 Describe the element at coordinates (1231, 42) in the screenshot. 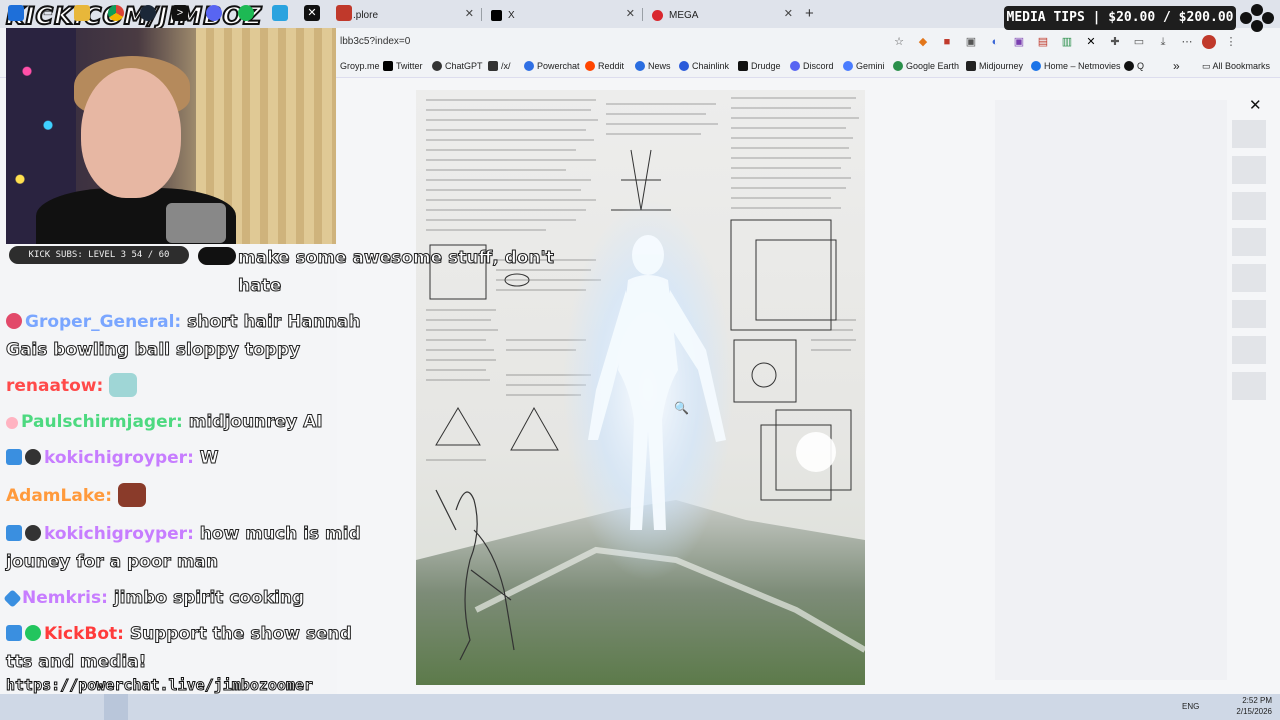

I see `menu-icon: ⋮` at that location.